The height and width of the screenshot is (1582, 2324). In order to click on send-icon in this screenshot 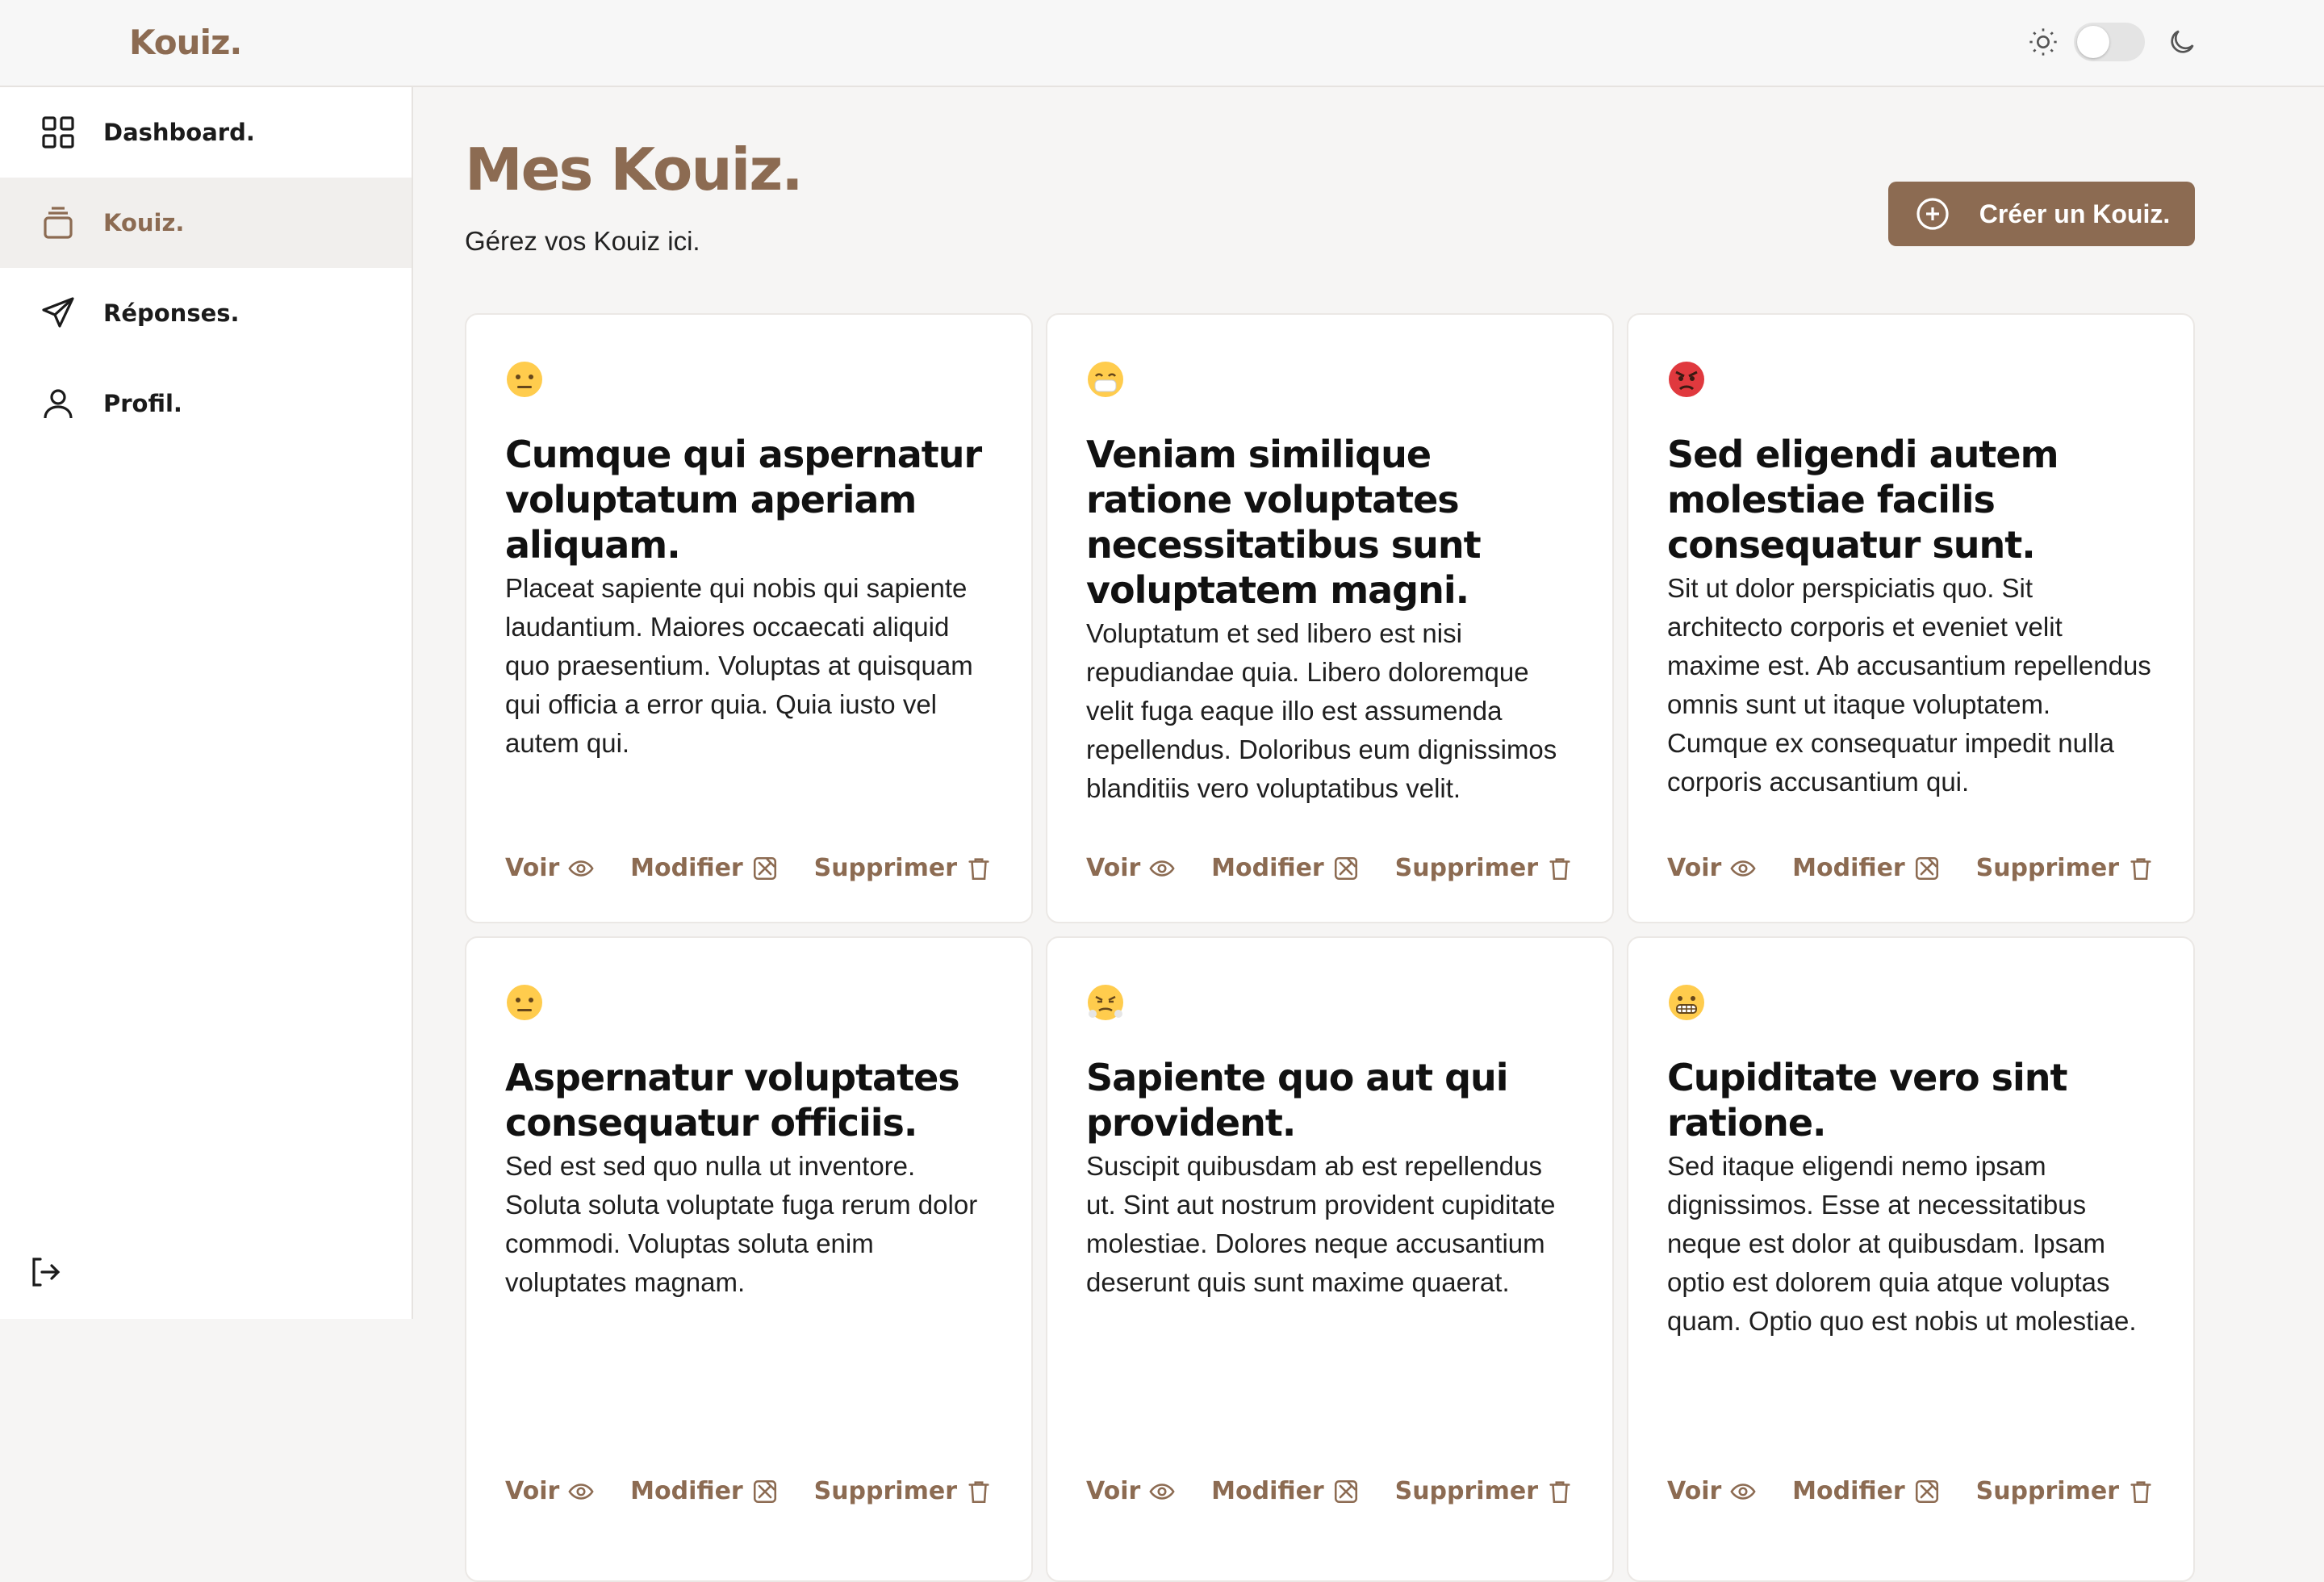, I will do `click(58, 312)`.